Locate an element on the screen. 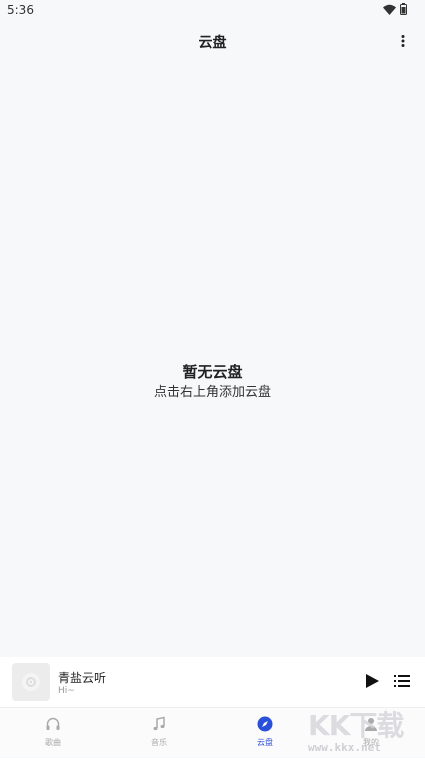 This screenshot has width=425, height=758. playlist-icon is located at coordinates (402, 681).